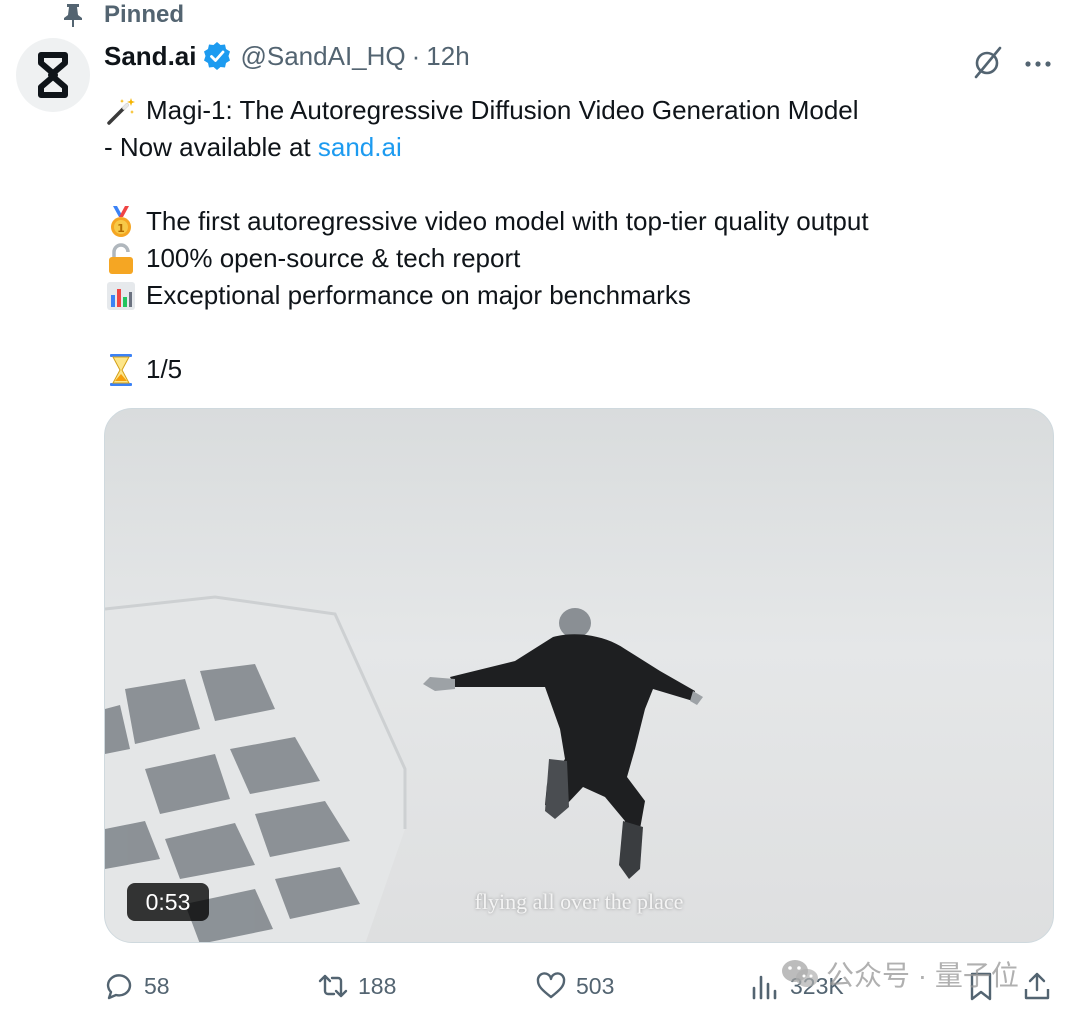  Describe the element at coordinates (207, 147) in the screenshot. I see `availability-text: - Now available at` at that location.